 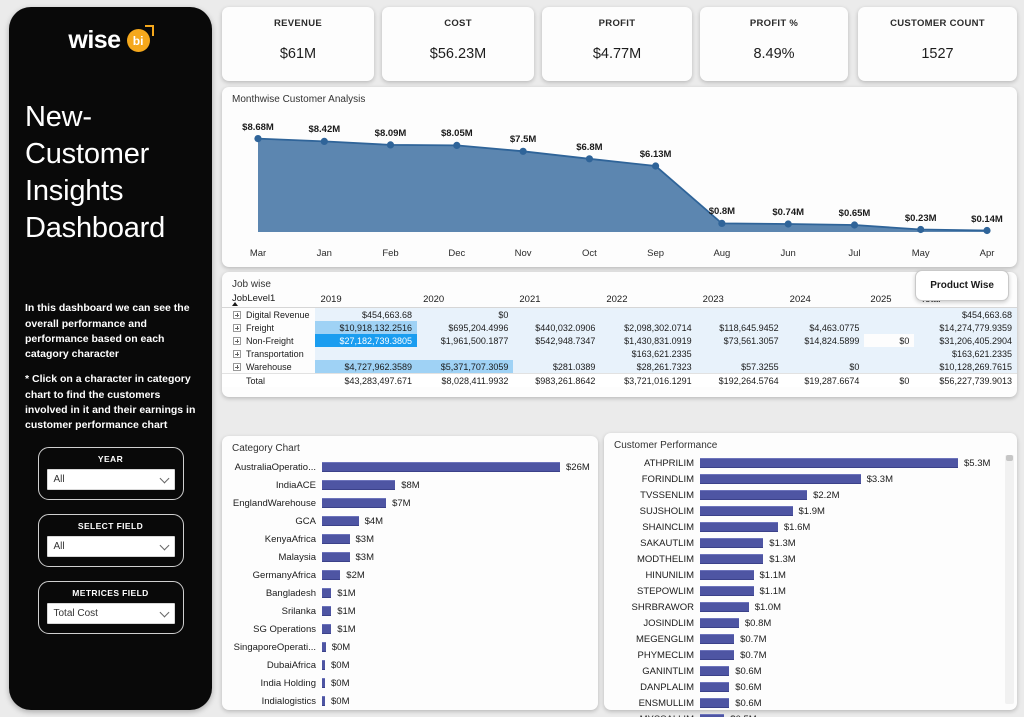 I want to click on table-cell: $2,098,302.0714, so click(x=648, y=327).